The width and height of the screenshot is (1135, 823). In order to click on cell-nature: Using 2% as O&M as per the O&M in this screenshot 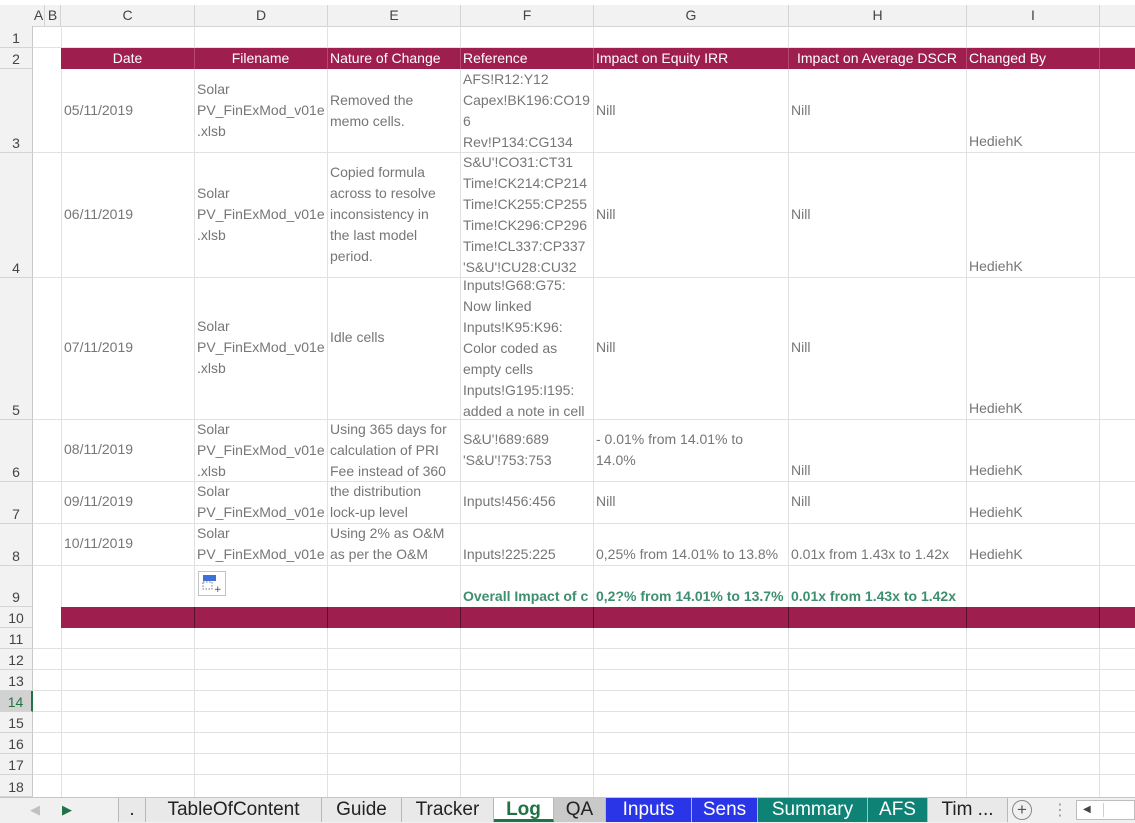, I will do `click(395, 544)`.